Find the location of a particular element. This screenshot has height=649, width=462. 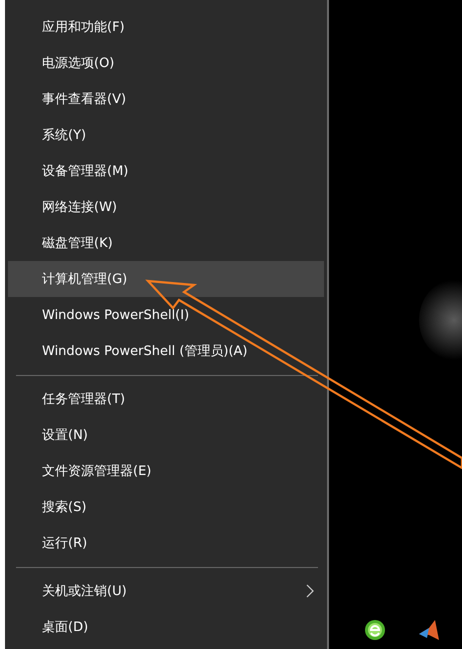

menu-item: 事件查看器(V) is located at coordinates (166, 99).